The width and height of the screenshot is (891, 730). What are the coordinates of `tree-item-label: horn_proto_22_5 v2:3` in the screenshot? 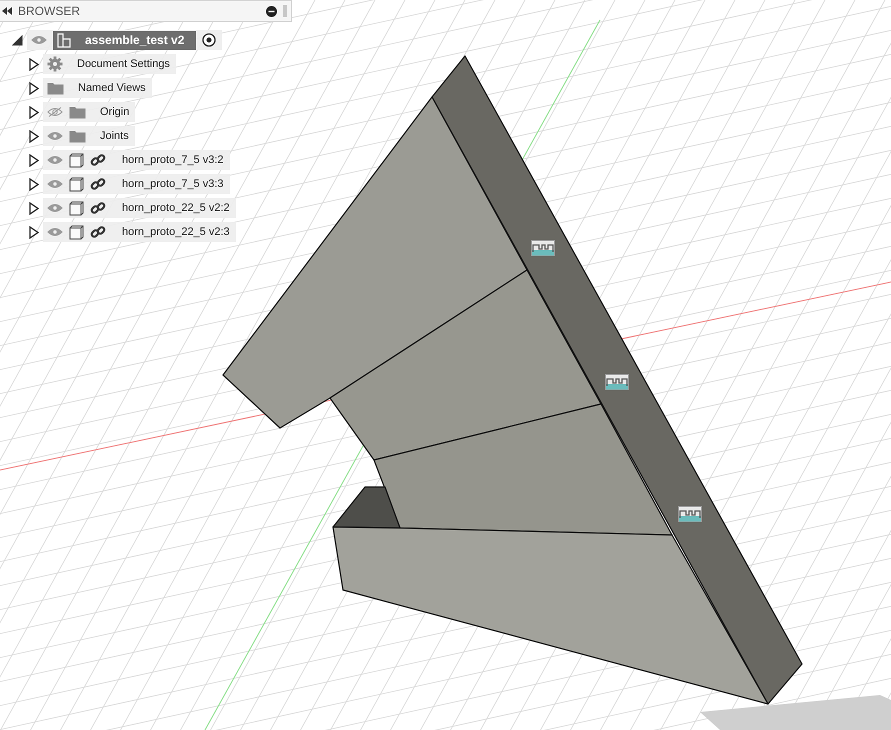 It's located at (175, 232).